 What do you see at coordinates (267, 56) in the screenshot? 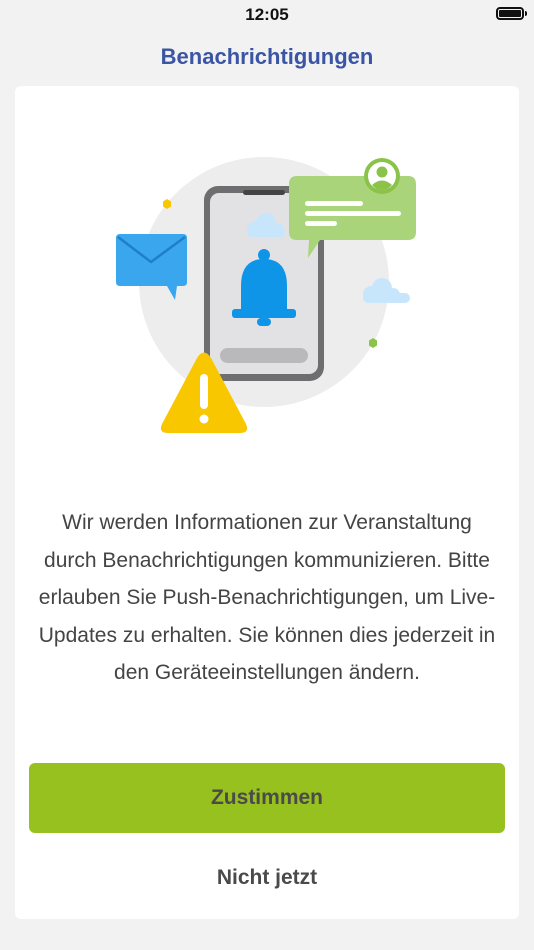
I see `page-title: Benachrichtigungen` at bounding box center [267, 56].